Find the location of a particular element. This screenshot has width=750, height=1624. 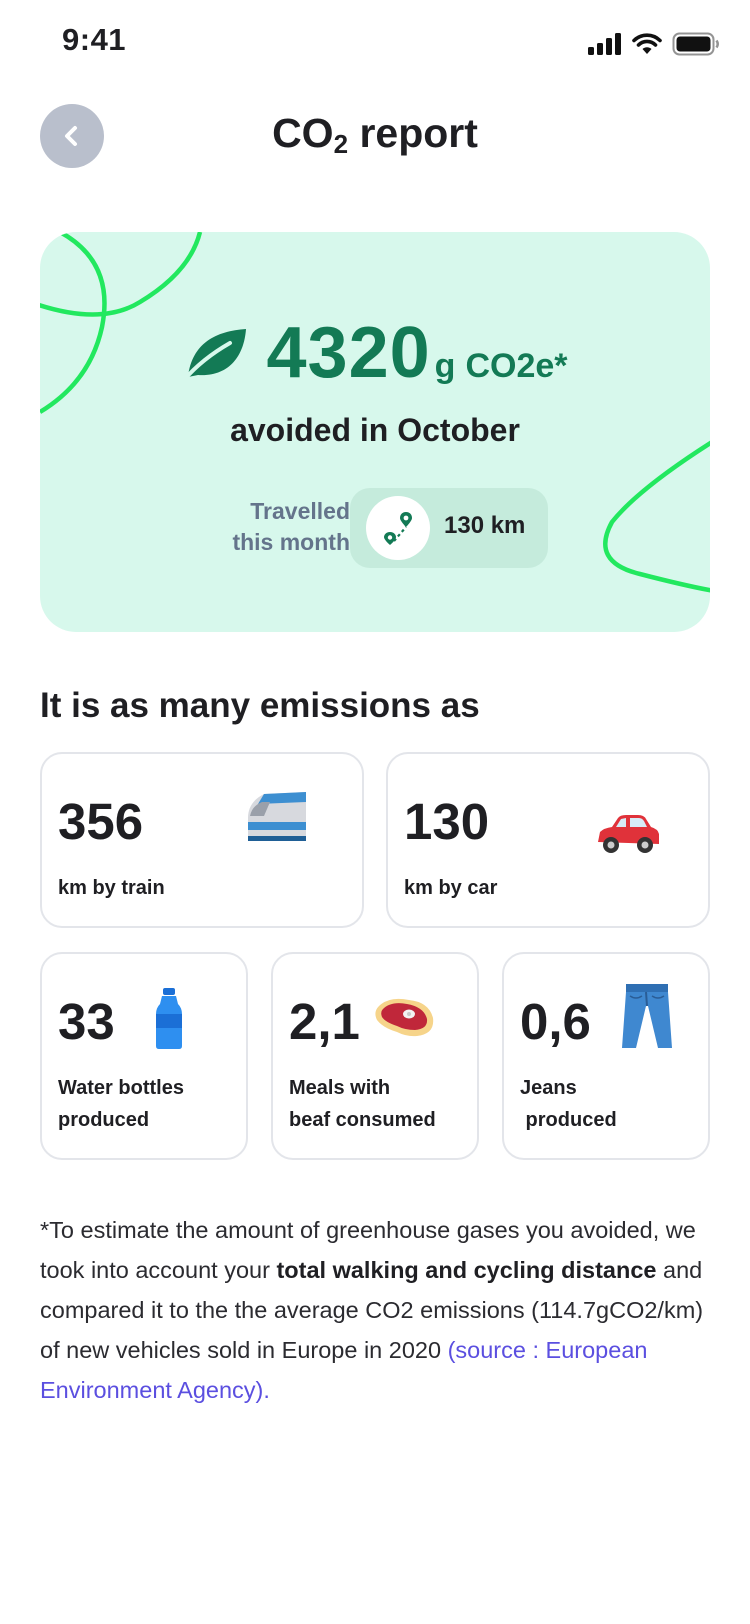

co2-avoided-row: 4320 g CO2e* is located at coordinates (375, 353).